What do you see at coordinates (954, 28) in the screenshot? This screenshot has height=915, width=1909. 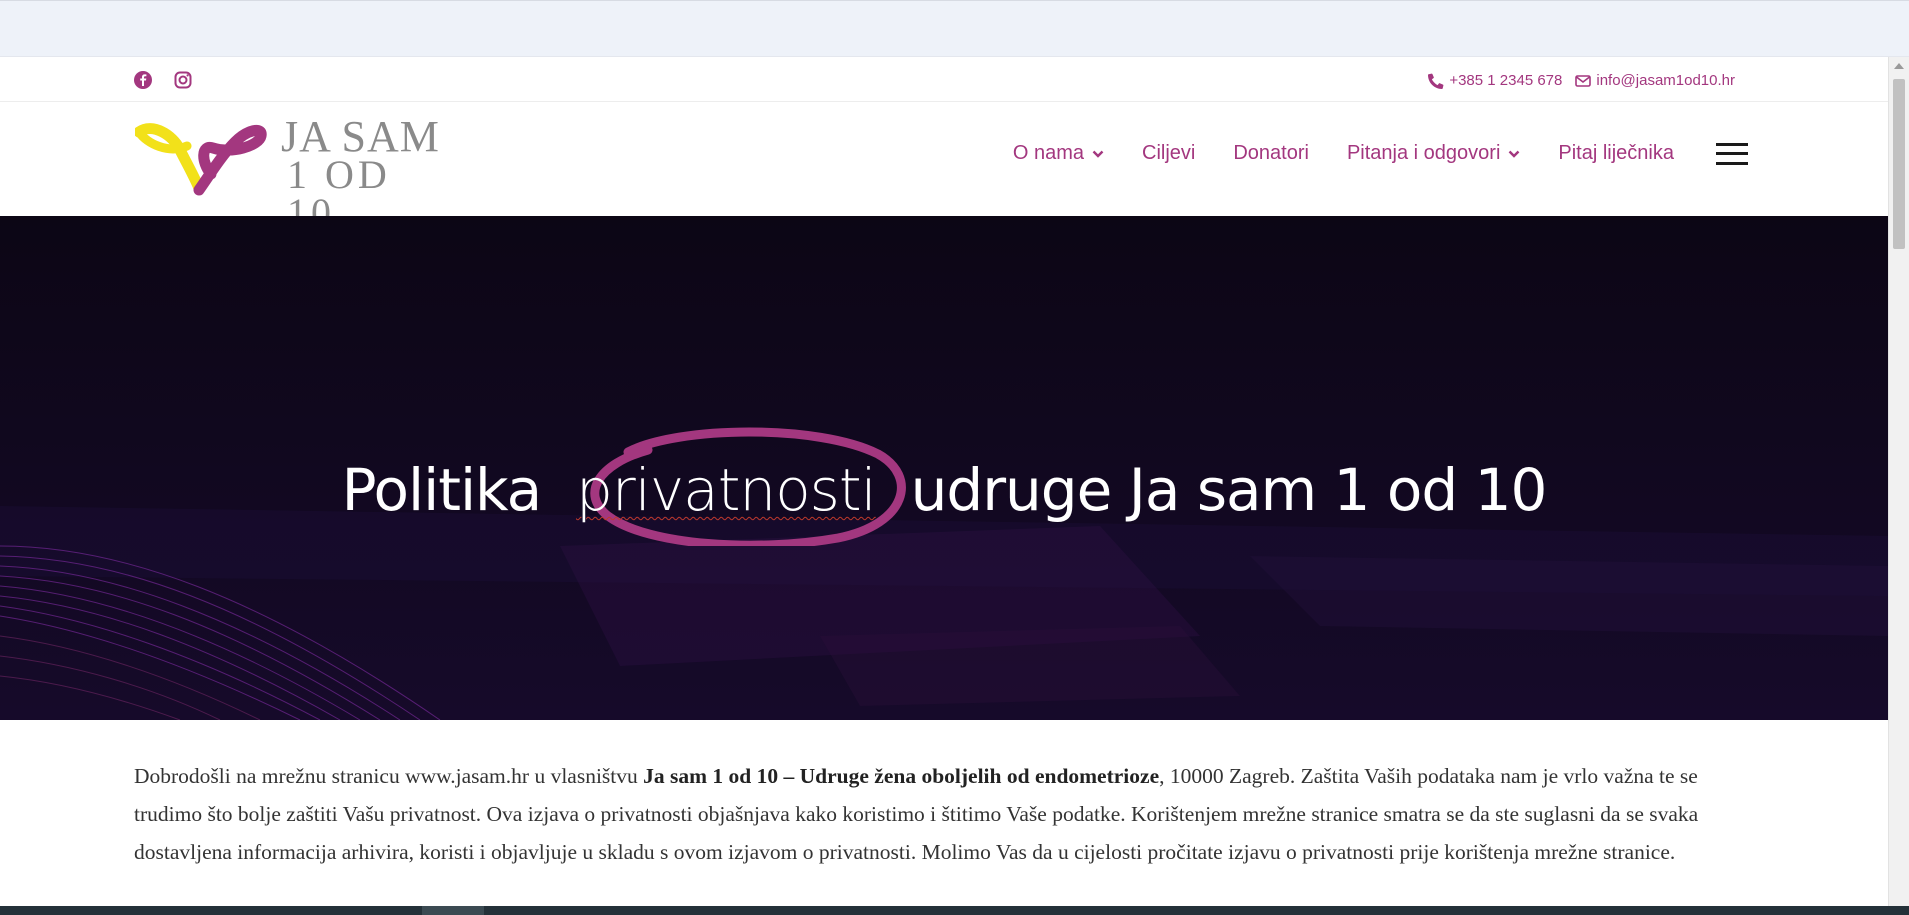 I see `browser-top-strip` at bounding box center [954, 28].